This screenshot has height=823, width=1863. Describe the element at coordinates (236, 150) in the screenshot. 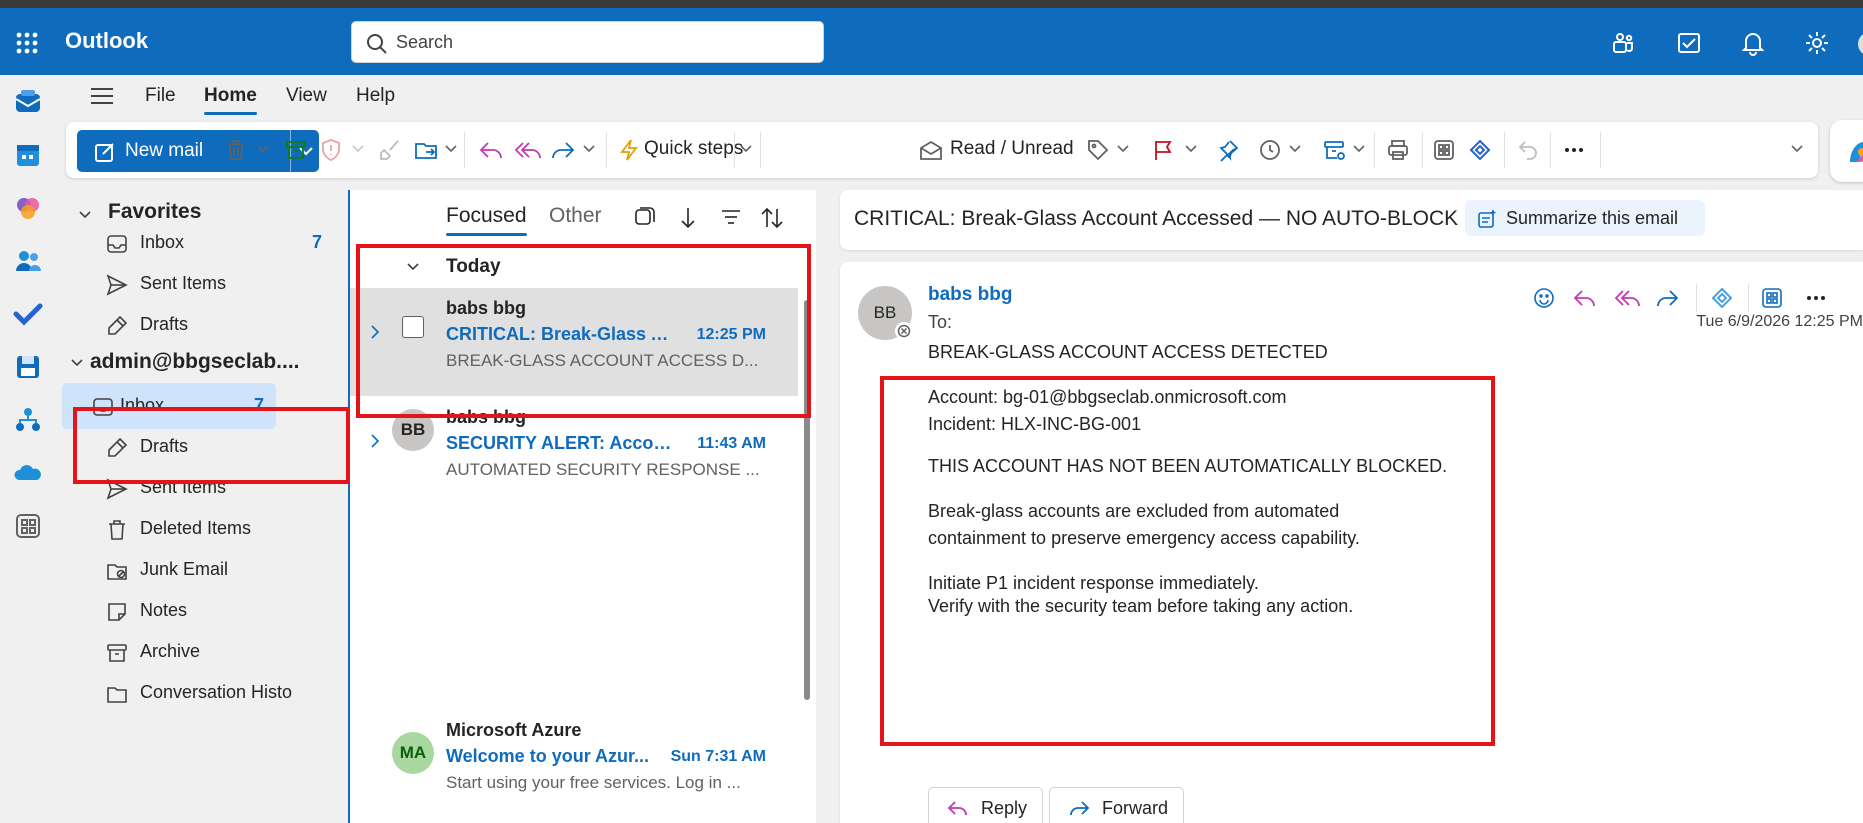

I see `delete-icon` at that location.